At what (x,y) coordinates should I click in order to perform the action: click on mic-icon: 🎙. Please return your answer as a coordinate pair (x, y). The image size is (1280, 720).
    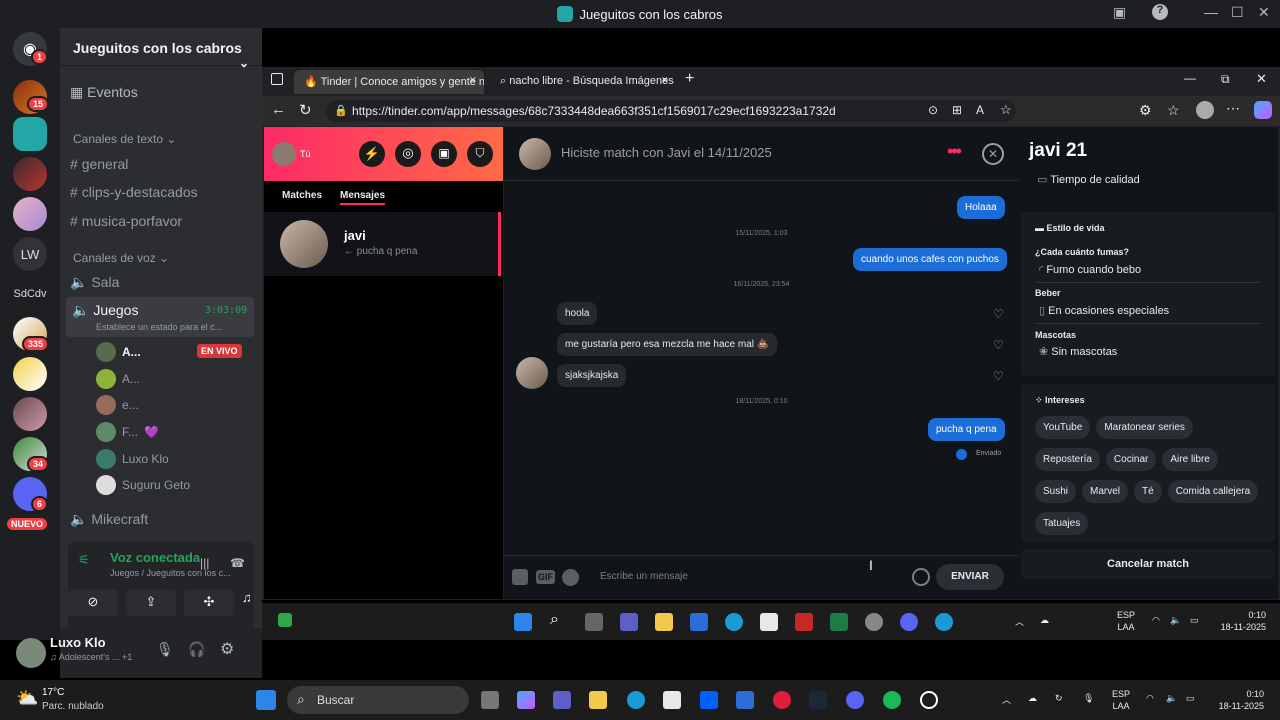
    Looking at the image, I should click on (165, 649).